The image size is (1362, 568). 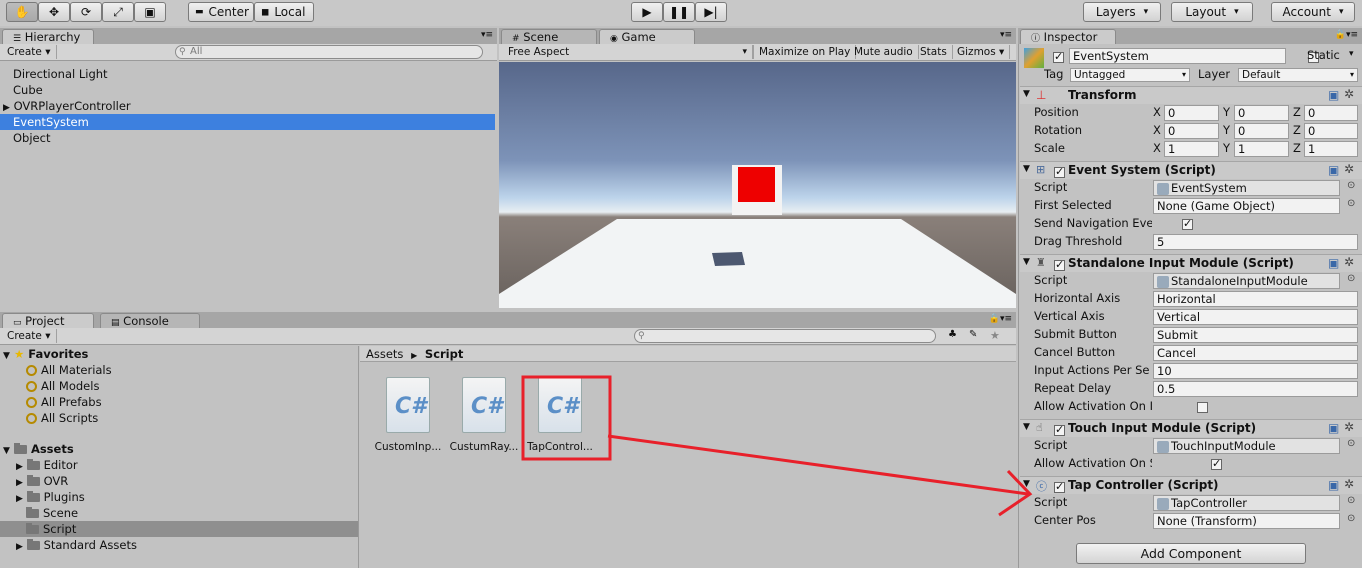 I want to click on hierarchy-search-input: ⚲ All, so click(x=329, y=52).